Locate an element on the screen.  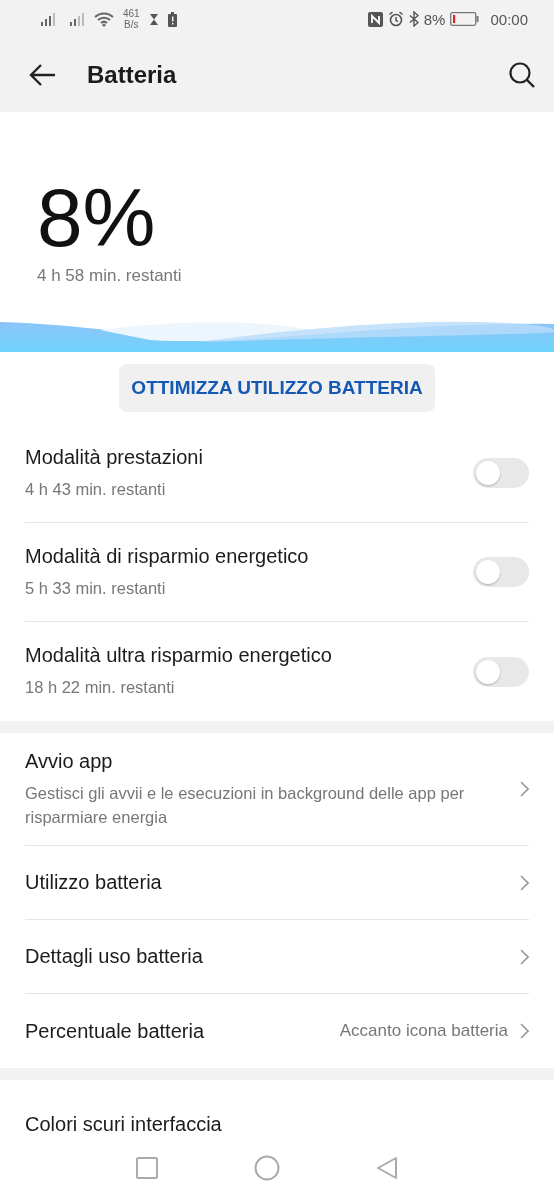
battery-alert-icon is located at coordinates (172, 19).